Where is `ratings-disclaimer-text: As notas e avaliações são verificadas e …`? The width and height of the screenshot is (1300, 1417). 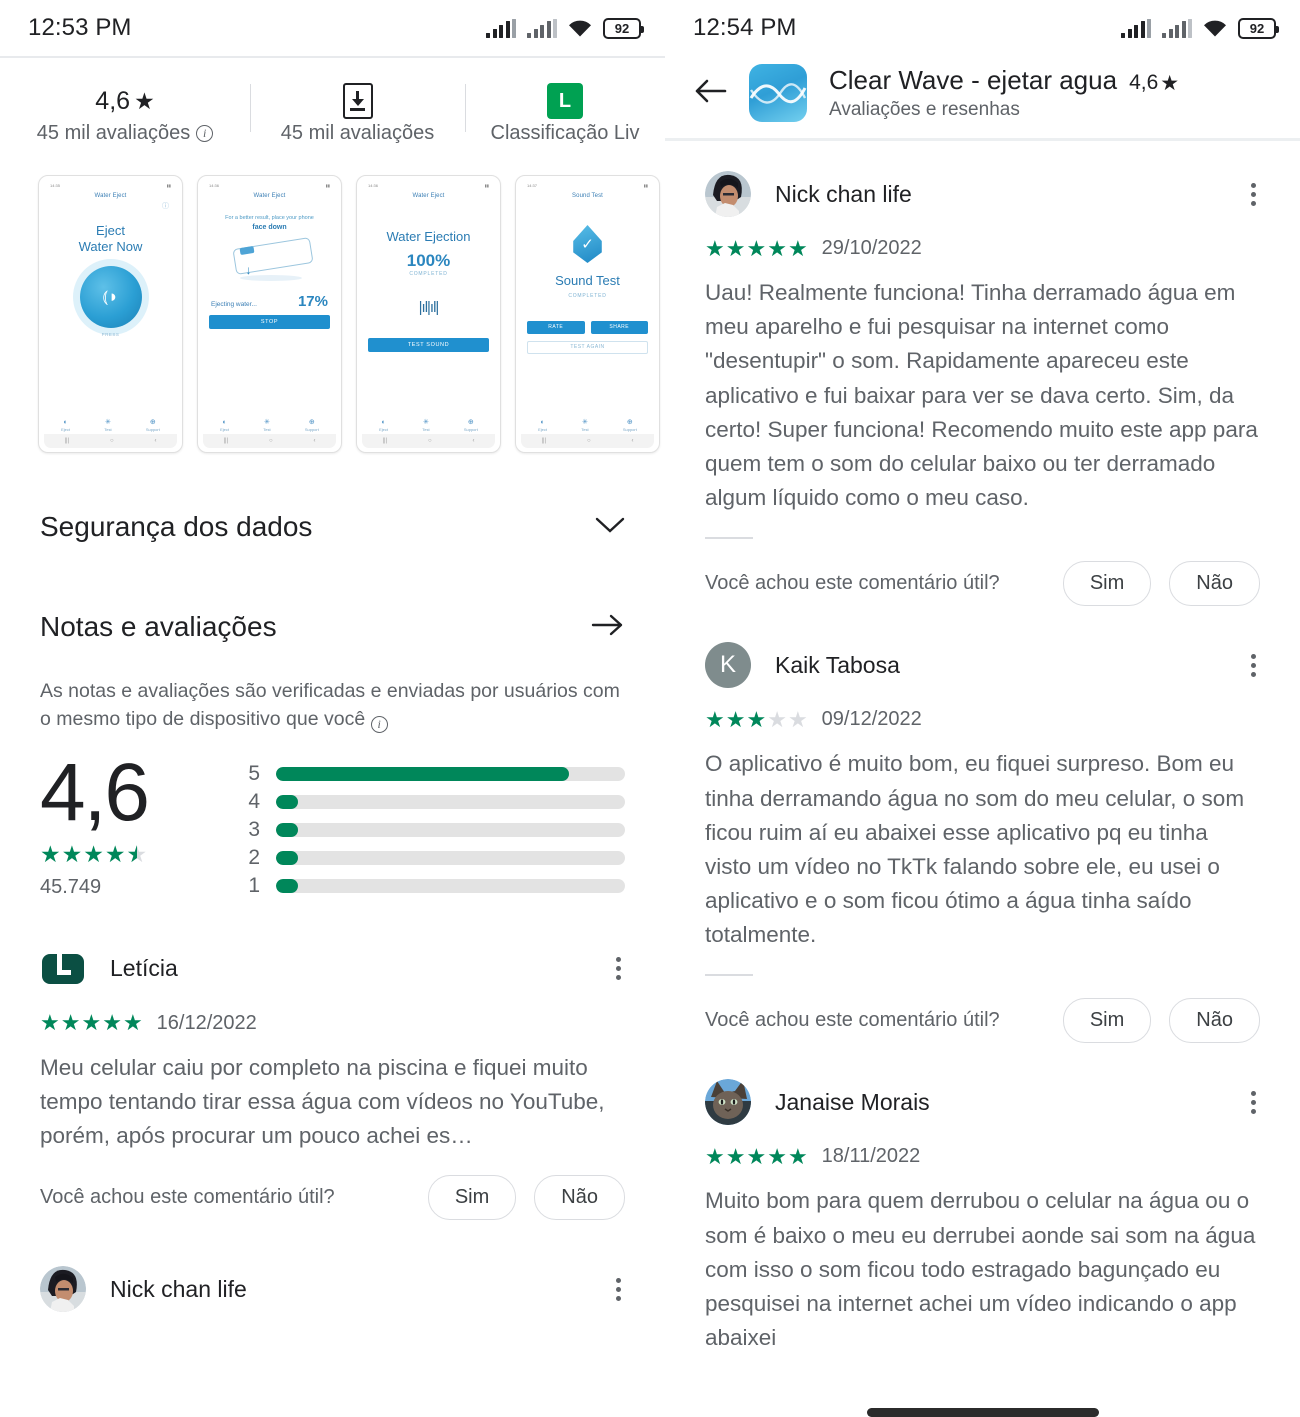 ratings-disclaimer-text: As notas e avaliações são verificadas e … is located at coordinates (330, 705).